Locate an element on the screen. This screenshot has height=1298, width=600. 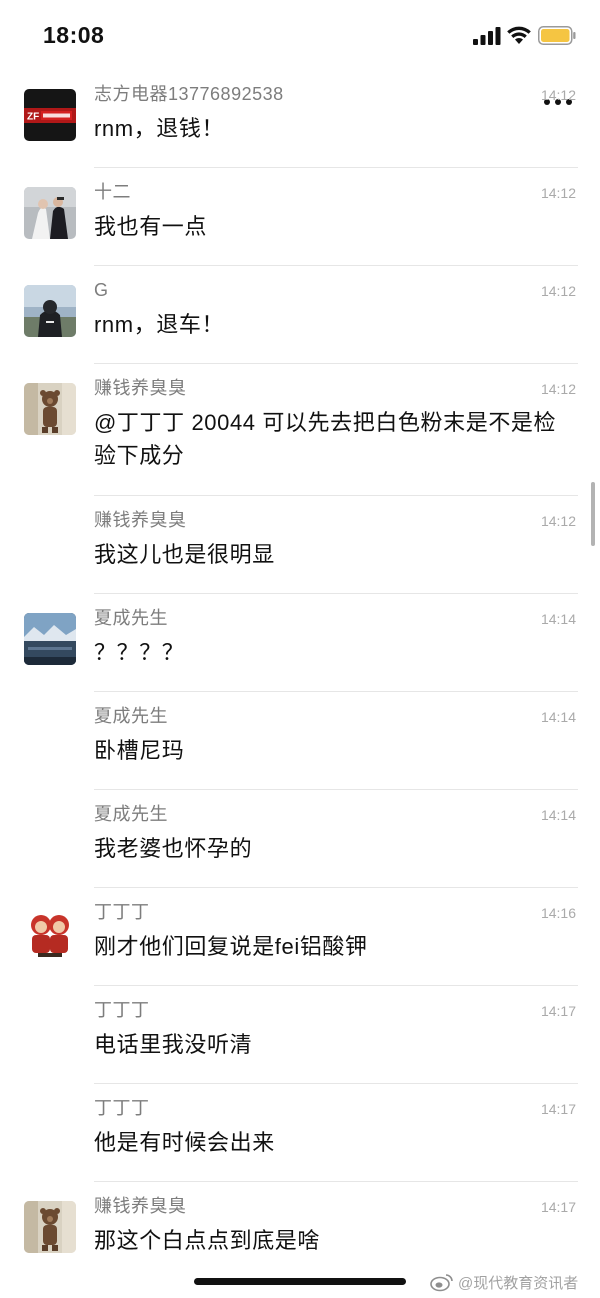
message-text: 我也有一点 is located at coordinates (151, 226).